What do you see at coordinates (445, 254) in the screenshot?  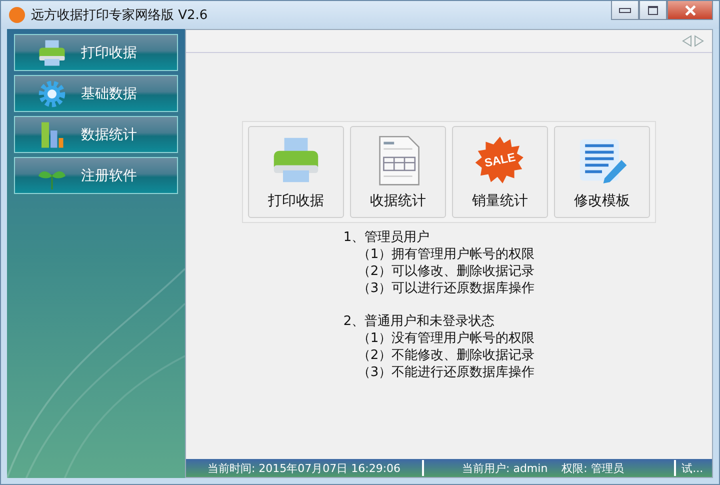 I see `note-line: （1）拥有管理用户帐号的权限` at bounding box center [445, 254].